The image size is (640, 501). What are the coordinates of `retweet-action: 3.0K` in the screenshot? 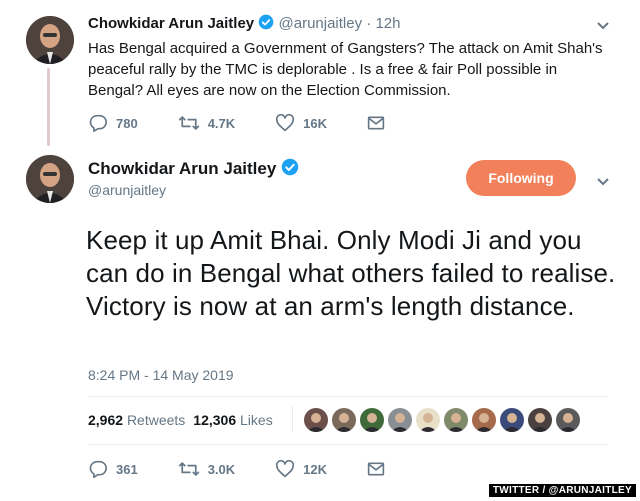 It's located at (206, 469).